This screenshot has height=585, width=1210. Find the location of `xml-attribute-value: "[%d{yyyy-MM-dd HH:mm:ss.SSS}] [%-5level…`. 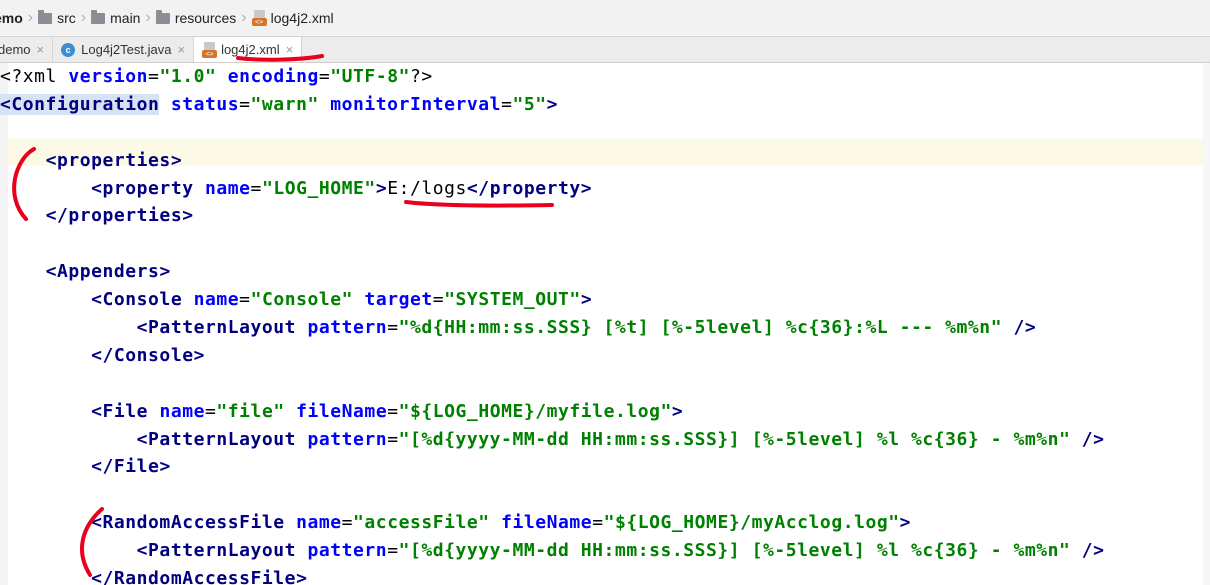

xml-attribute-value: "[%d{yyyy-MM-dd HH:mm:ss.SSS}] [%-5level… is located at coordinates (734, 439).